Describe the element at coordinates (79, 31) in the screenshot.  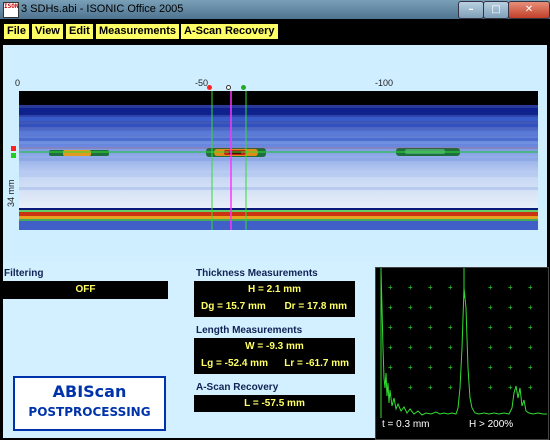
I see `menu-edit: Edit` at that location.